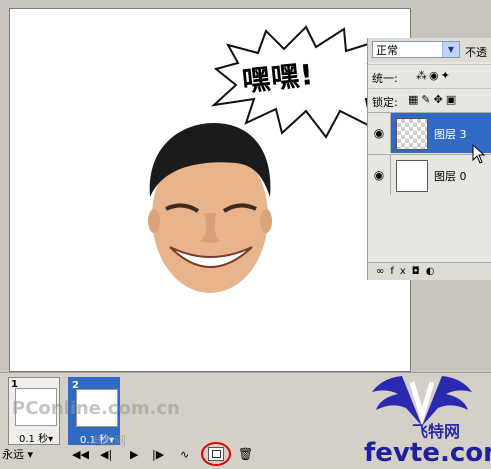 The height and width of the screenshot is (469, 491). Describe the element at coordinates (450, 49) in the screenshot. I see `chevron-down-icon: ▼` at that location.